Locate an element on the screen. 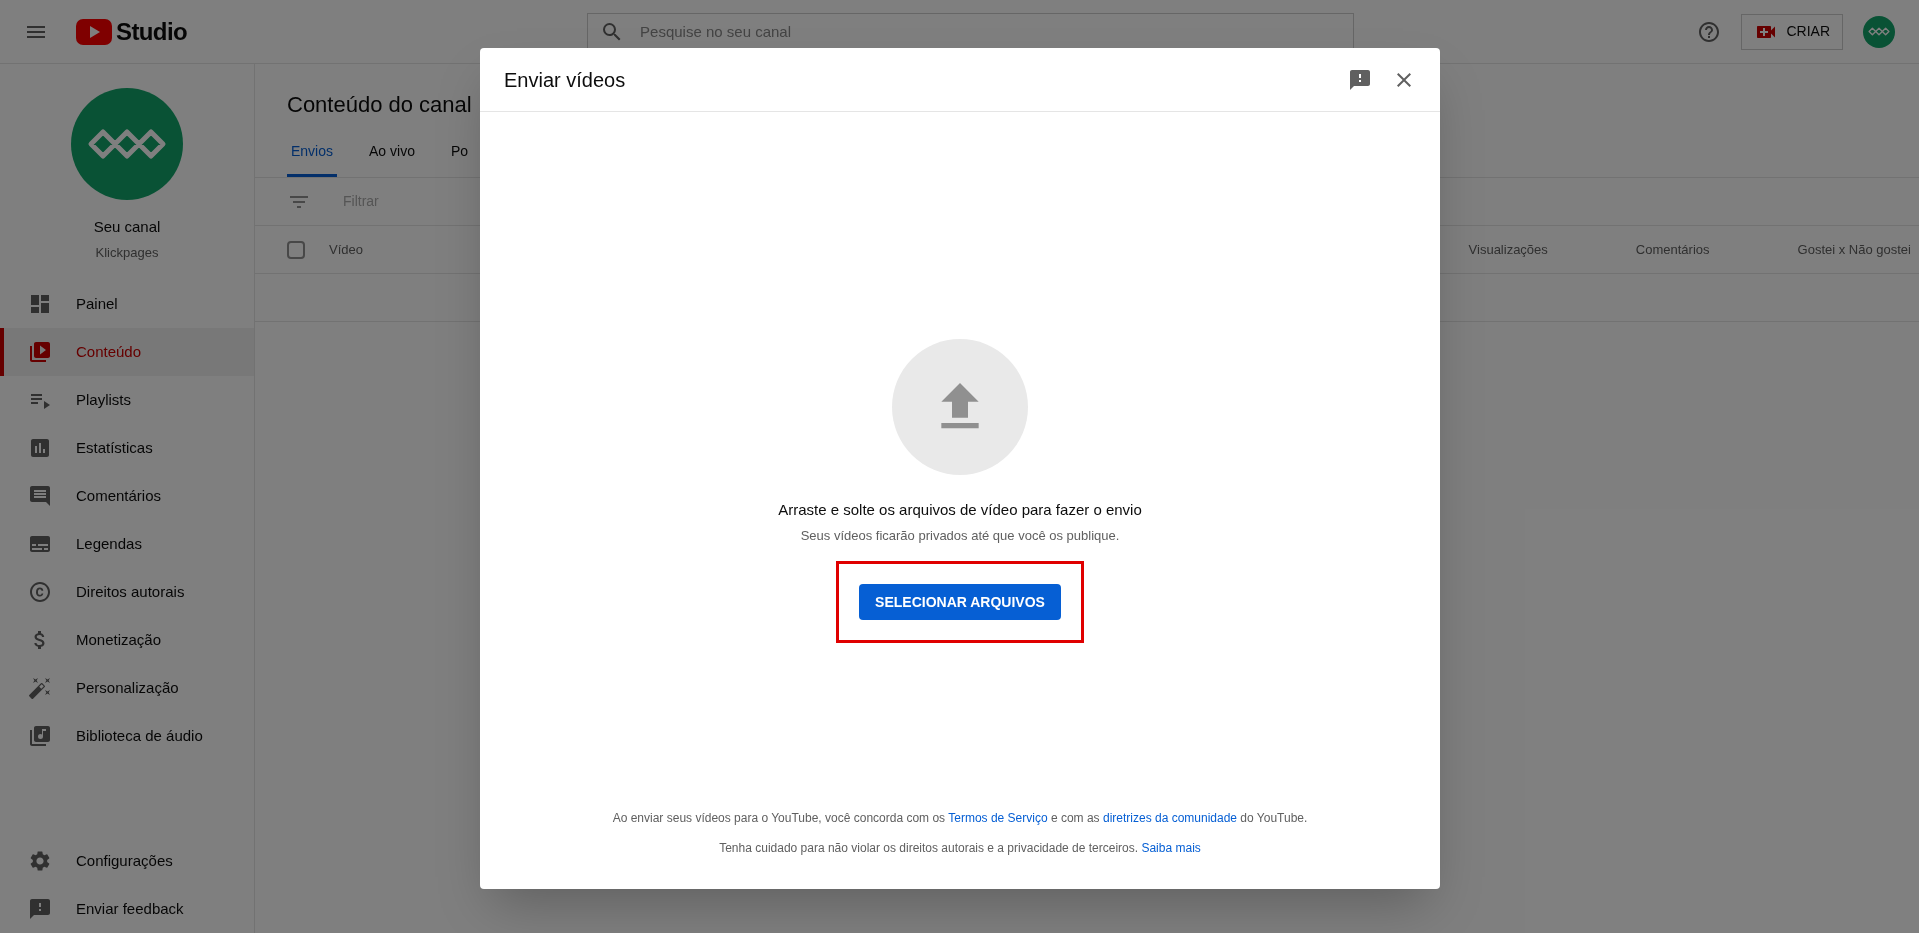 This screenshot has width=1919, height=933. comment-icon is located at coordinates (40, 496).